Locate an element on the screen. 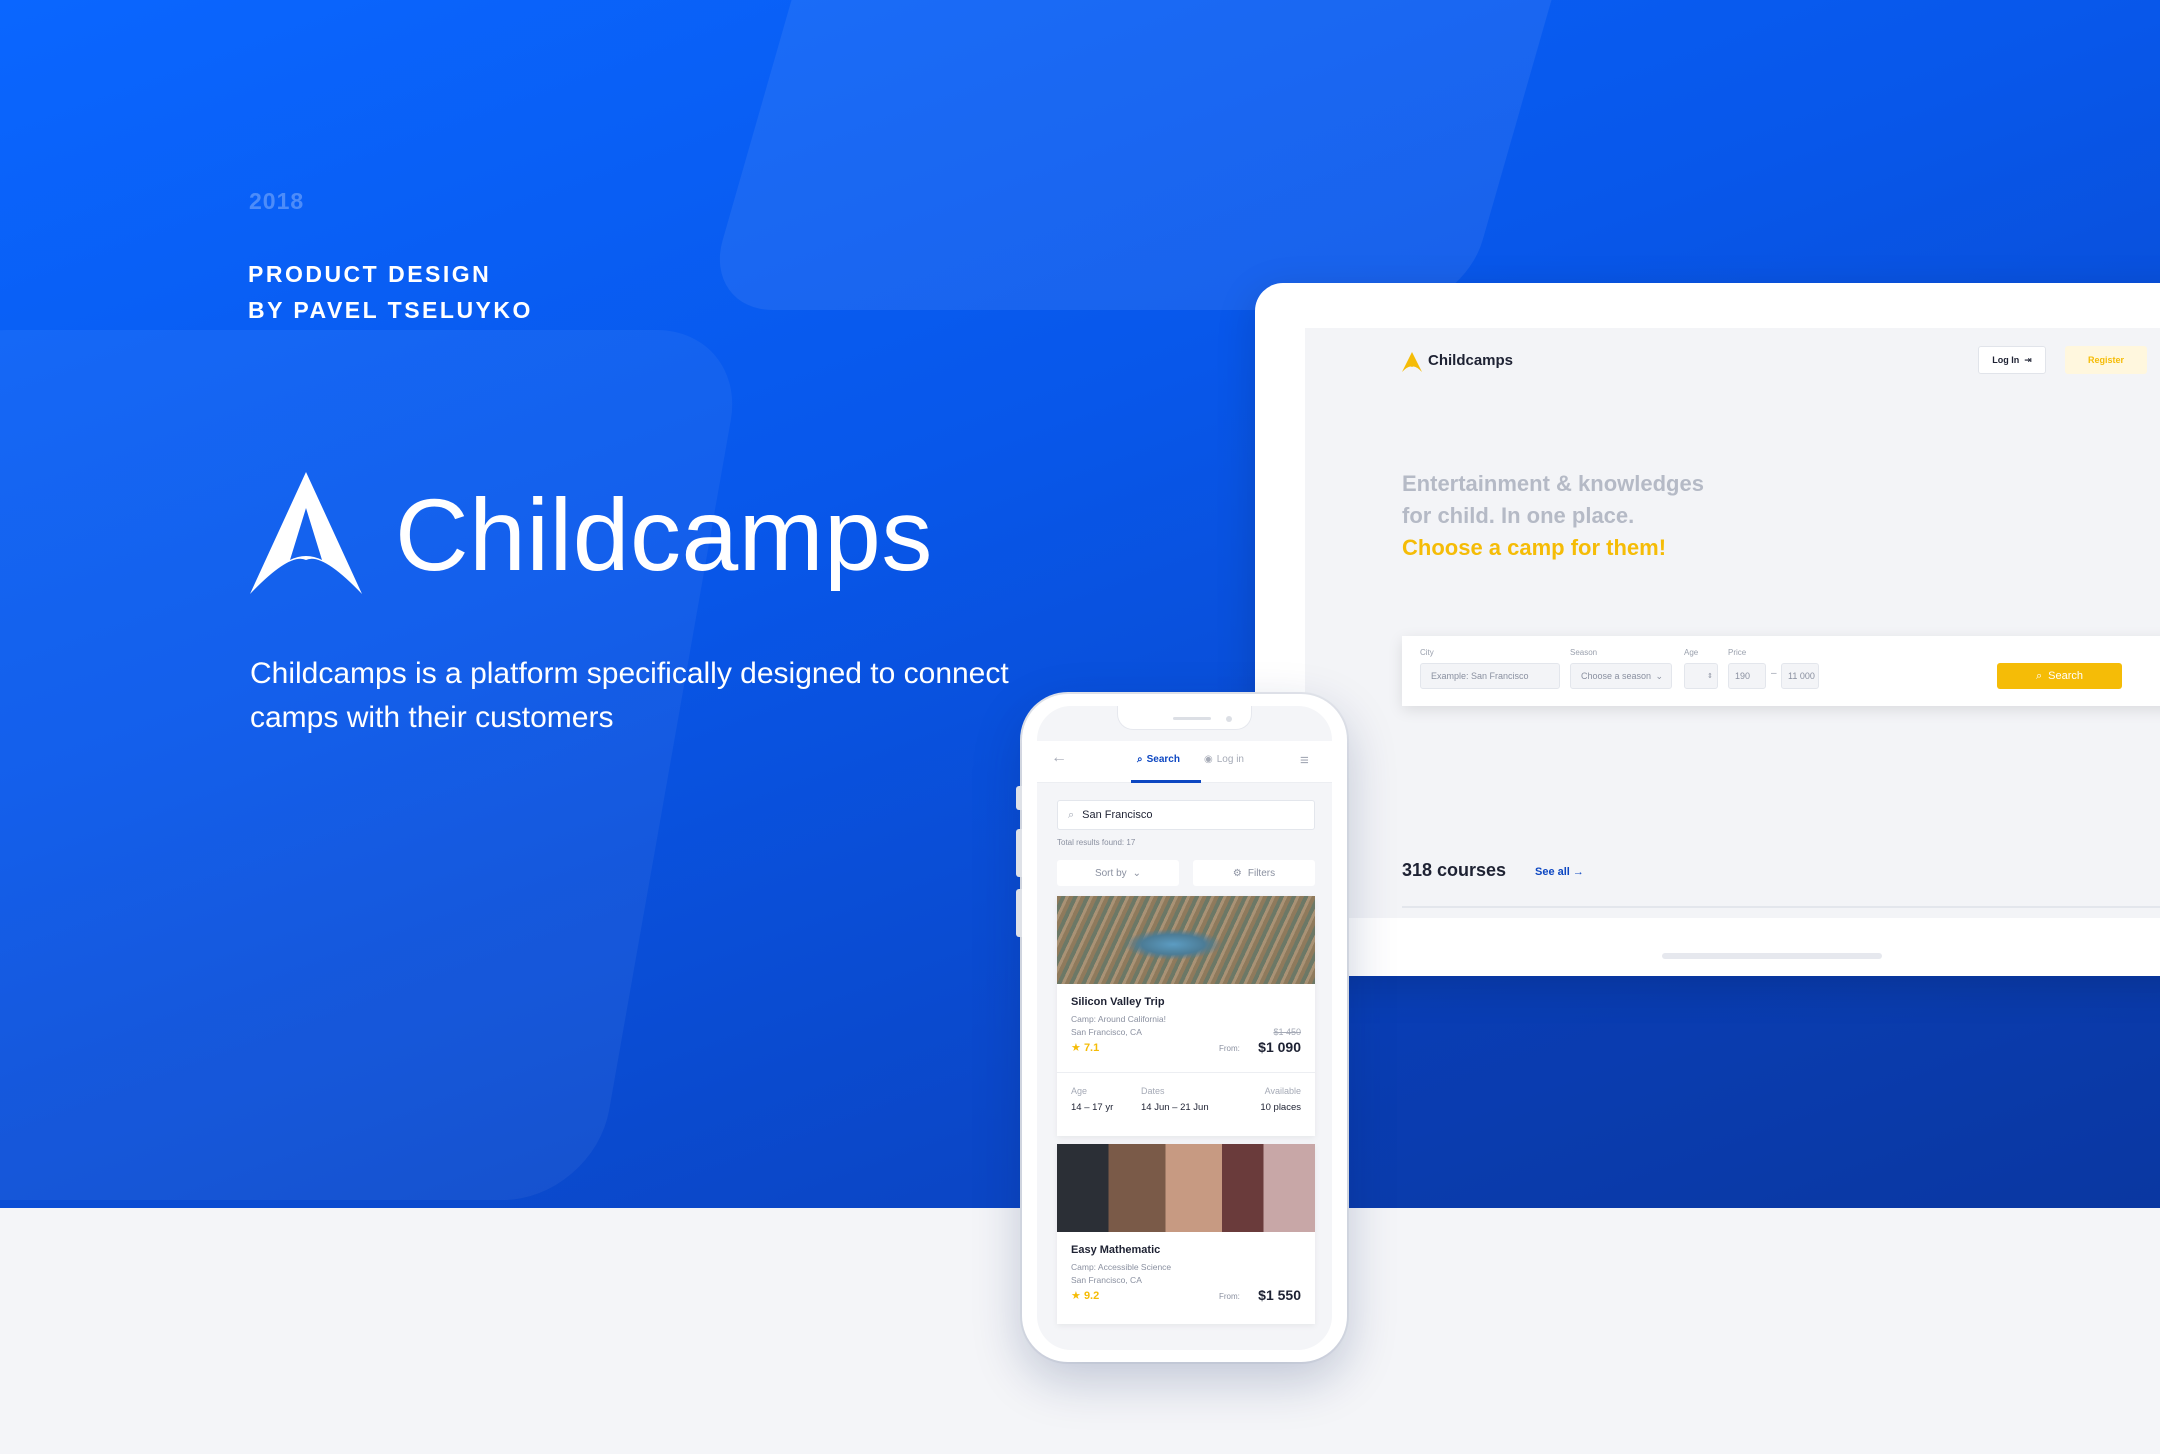  camp-name: Camp: Accessible Science is located at coordinates (1121, 1267).